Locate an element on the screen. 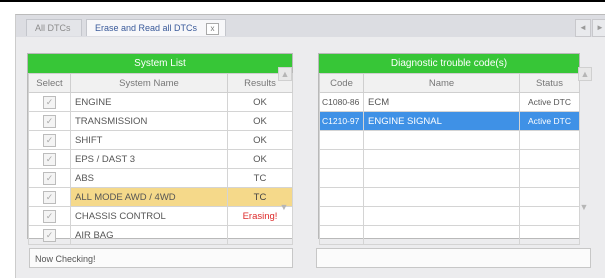  tab-erase-and-read: Erase and Read all DTCs x is located at coordinates (156, 27).